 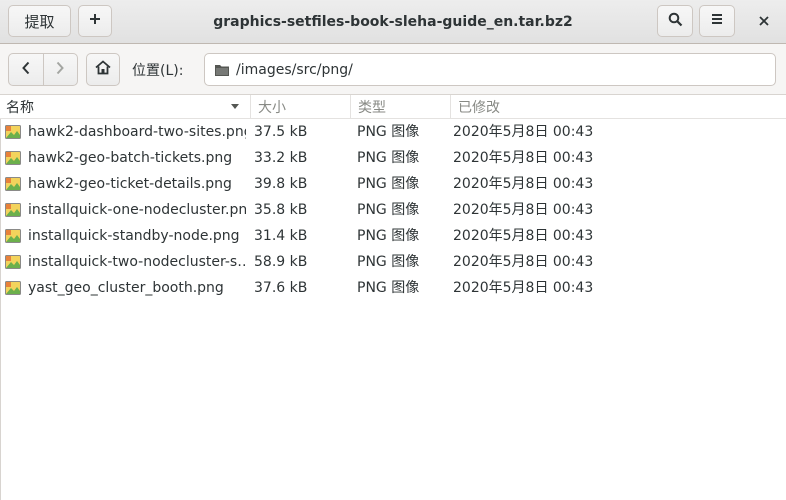 I want to click on location-path: /images/src/png/, so click(x=294, y=69).